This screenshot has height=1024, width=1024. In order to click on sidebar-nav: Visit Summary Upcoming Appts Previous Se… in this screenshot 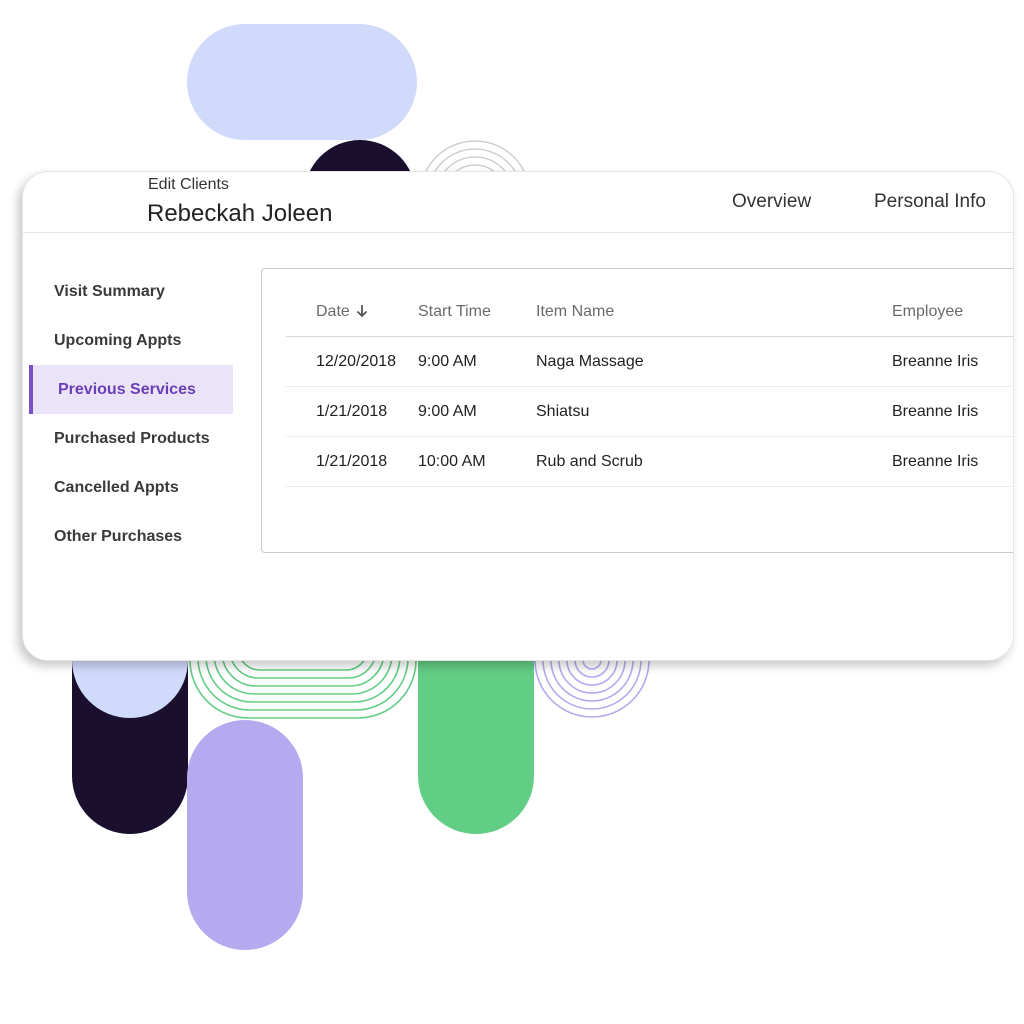, I will do `click(128, 414)`.